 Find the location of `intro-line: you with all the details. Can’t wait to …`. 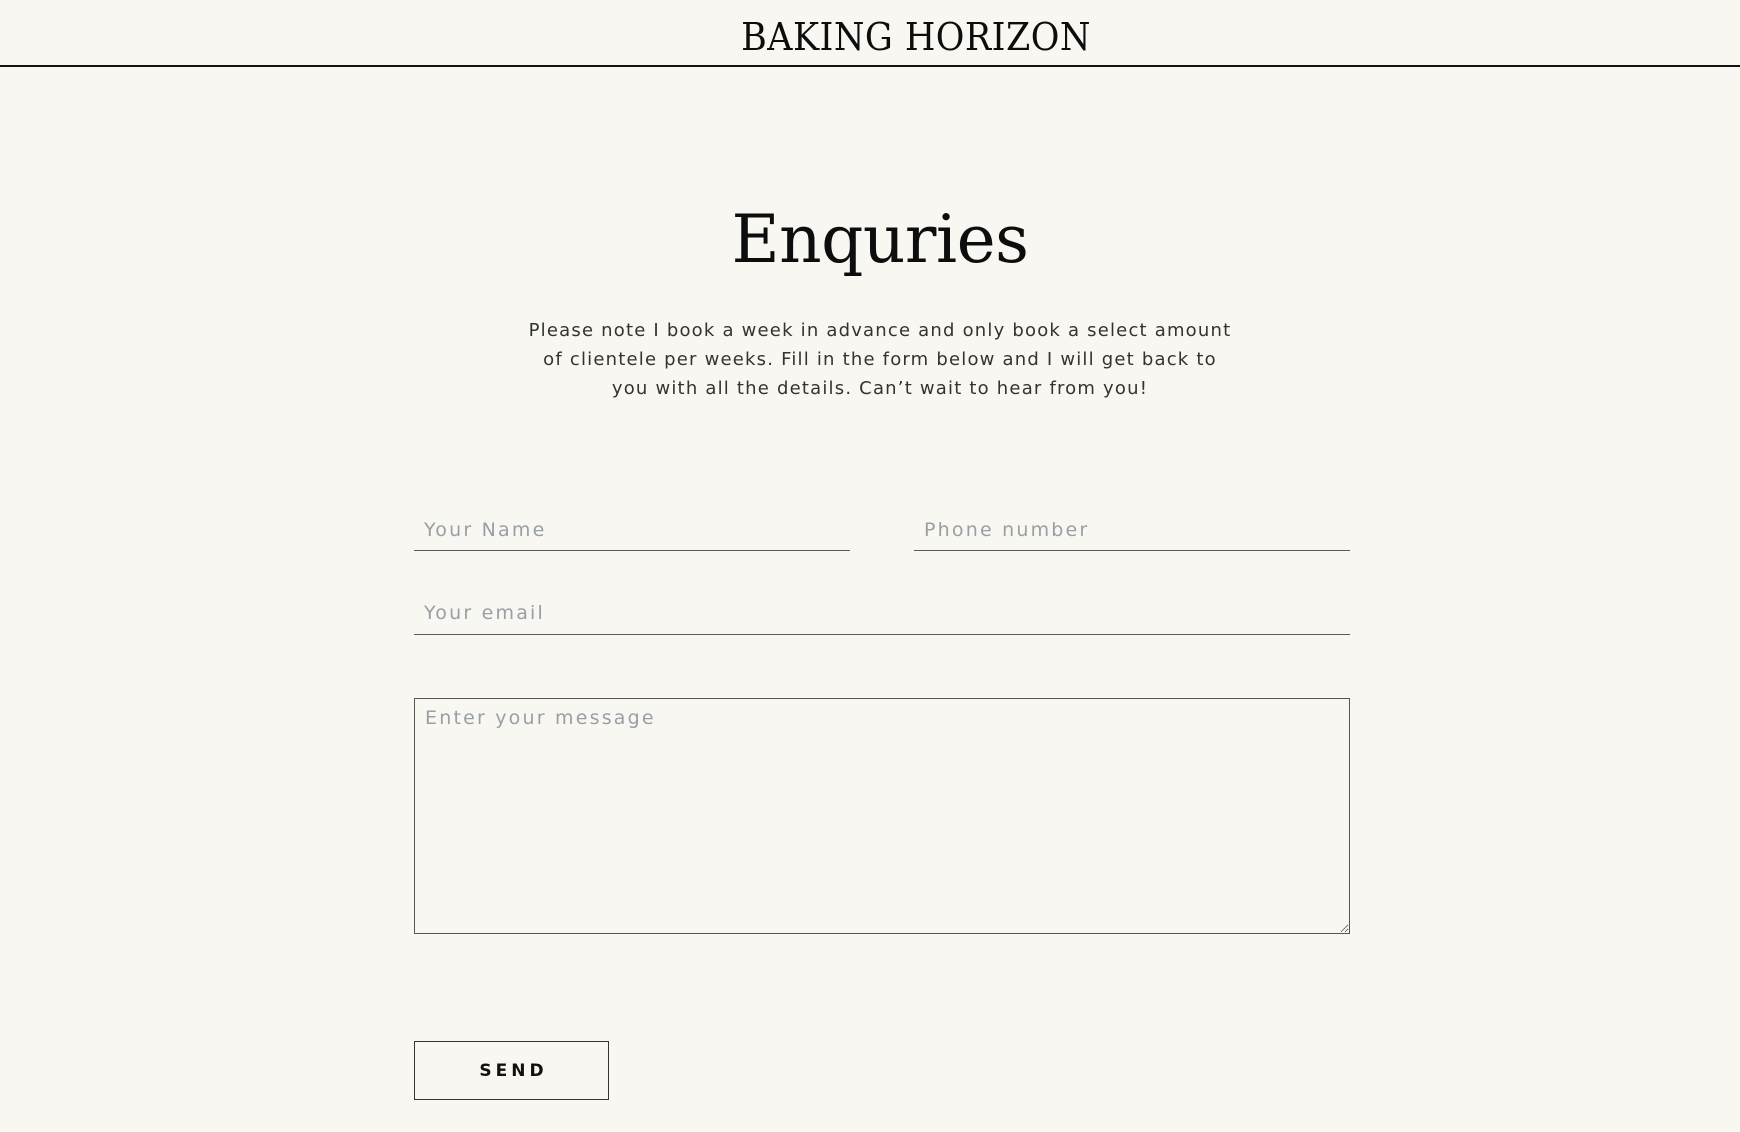

intro-line: you with all the details. Can’t wait to … is located at coordinates (880, 388).